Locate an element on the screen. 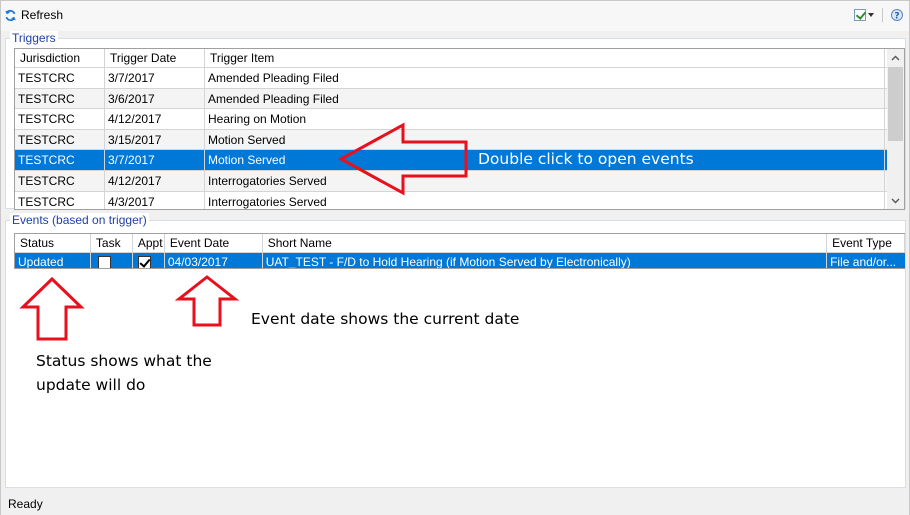 The image size is (910, 515). column-header-jurisdiction: Jurisdiction is located at coordinates (60, 58).